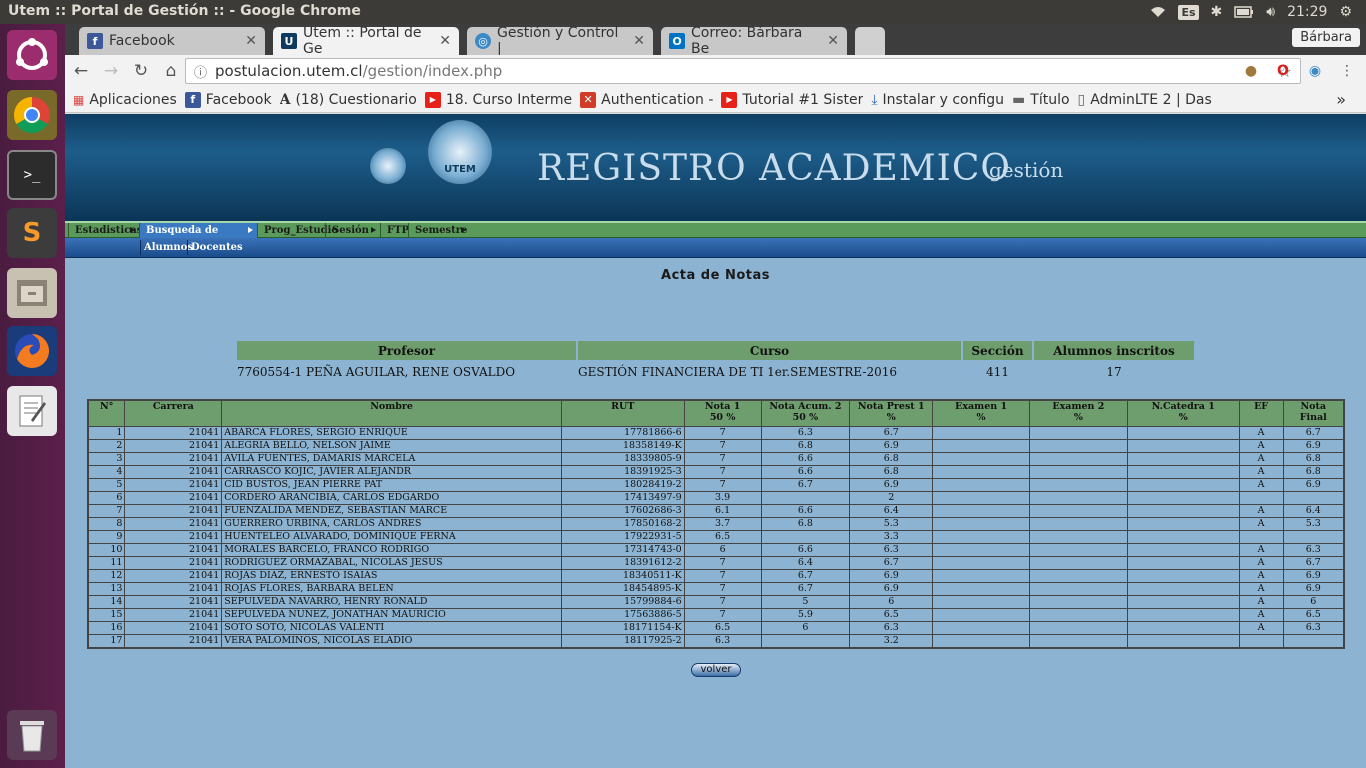 This screenshot has width=1366, height=768. What do you see at coordinates (1313, 458) in the screenshot?
I see `table-cell: 6.8` at bounding box center [1313, 458].